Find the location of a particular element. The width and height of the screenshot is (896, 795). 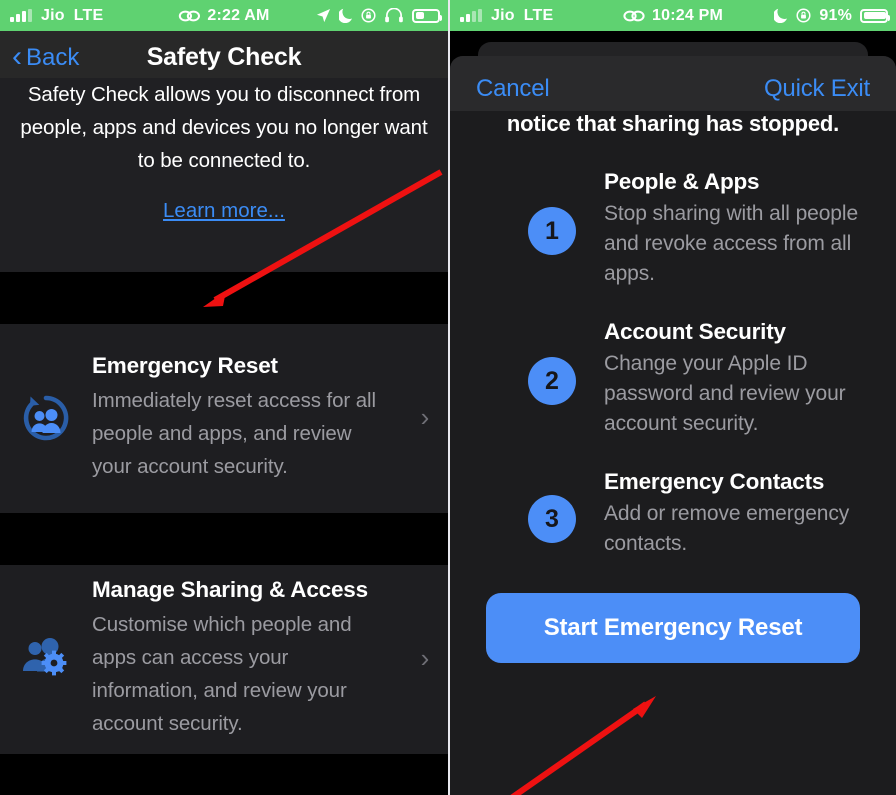

right-status-bar: Jio LTE 10:24 PM 91% is located at coordinates (673, 15).